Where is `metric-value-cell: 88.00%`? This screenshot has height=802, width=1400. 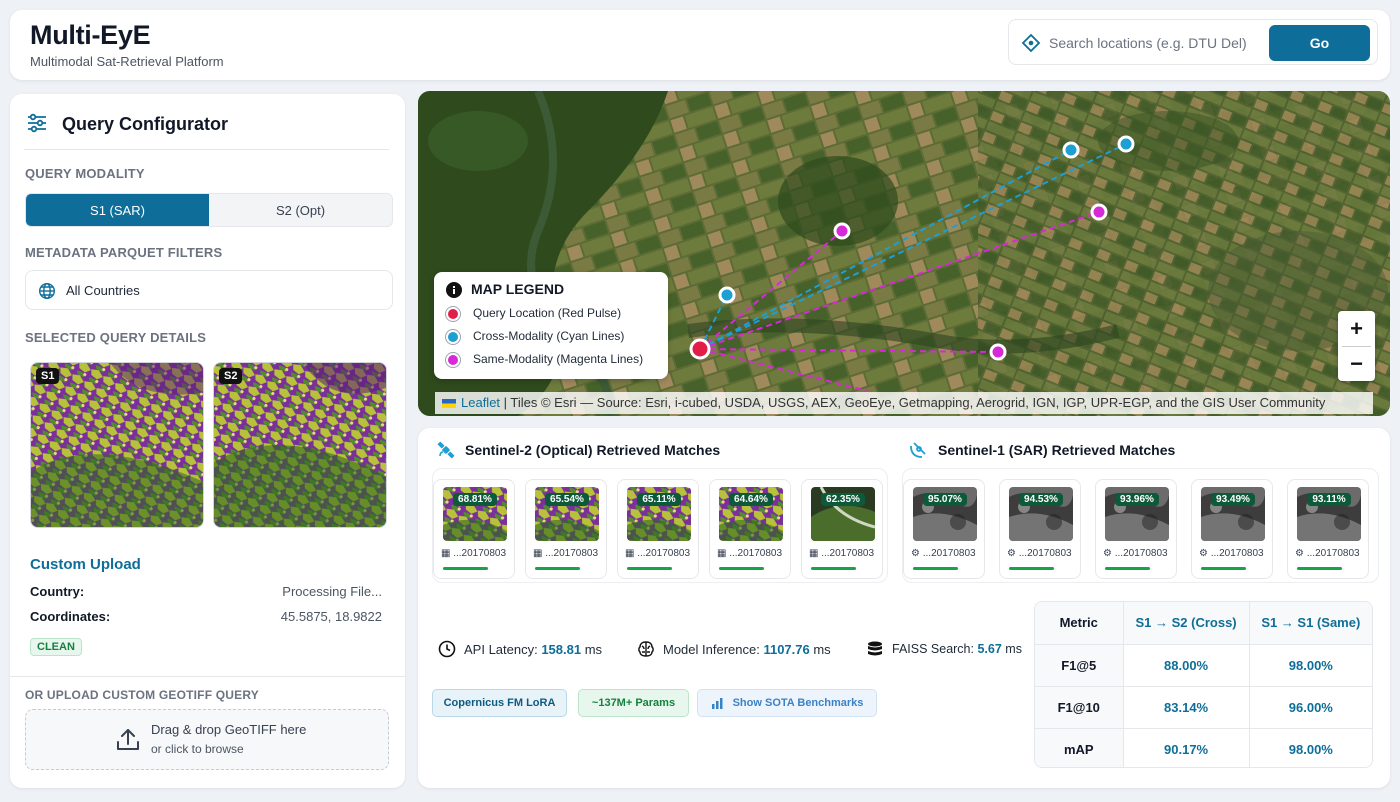 metric-value-cell: 88.00% is located at coordinates (1186, 665).